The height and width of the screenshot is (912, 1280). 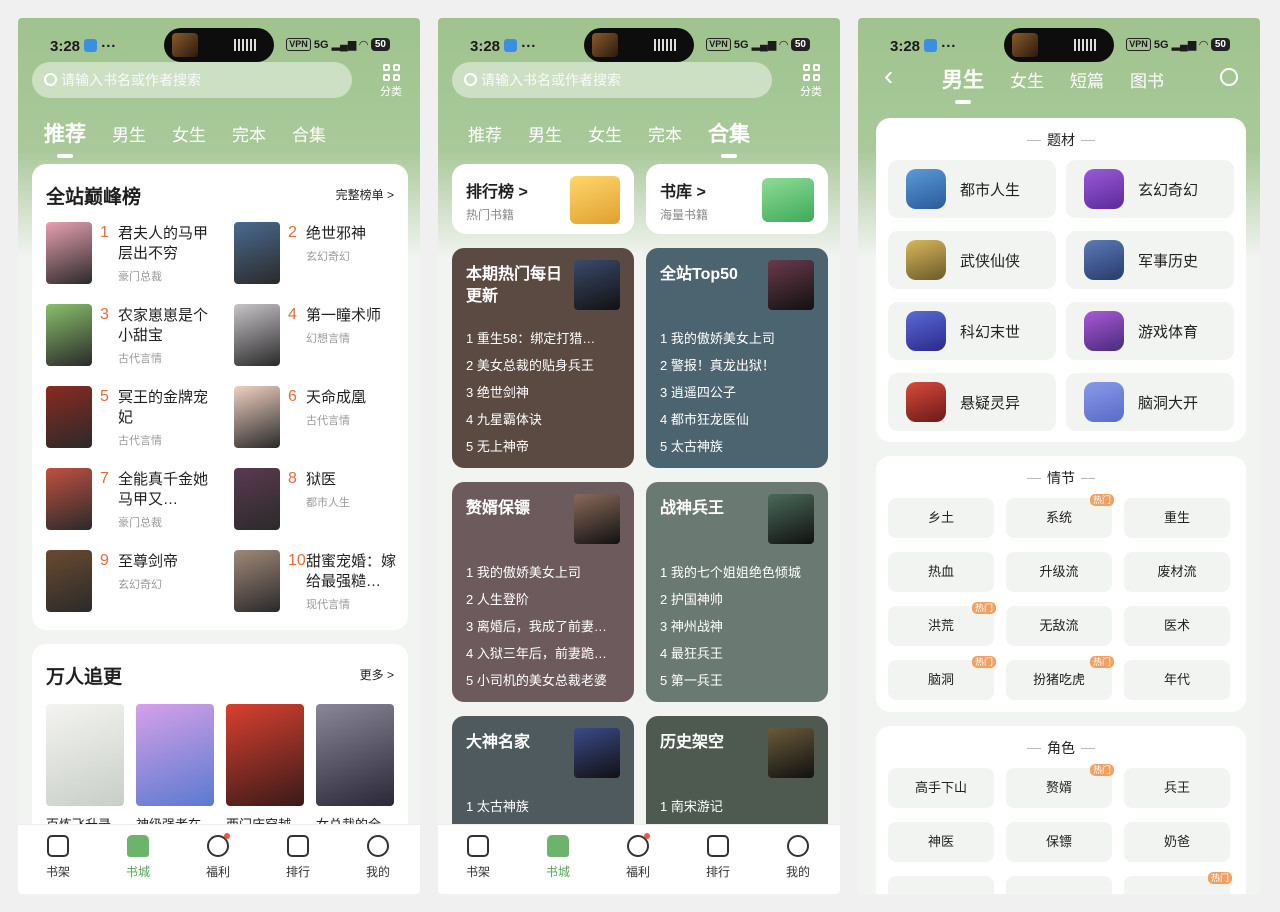 What do you see at coordinates (1060, 516) in the screenshot?
I see `plot-chip: 系统 热门` at bounding box center [1060, 516].